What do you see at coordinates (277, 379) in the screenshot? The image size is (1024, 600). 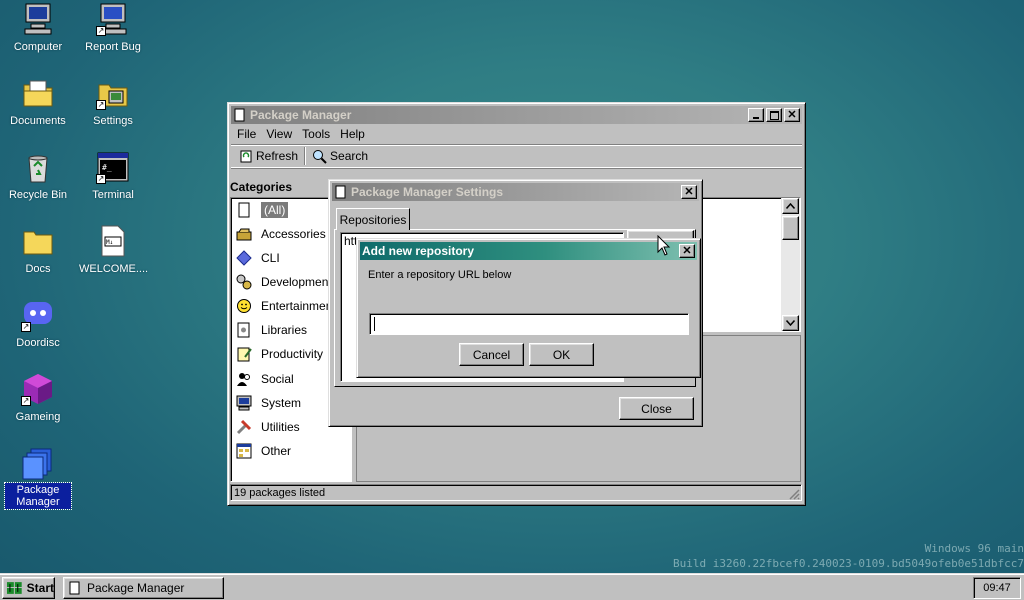 I see `category-label: Social` at bounding box center [277, 379].